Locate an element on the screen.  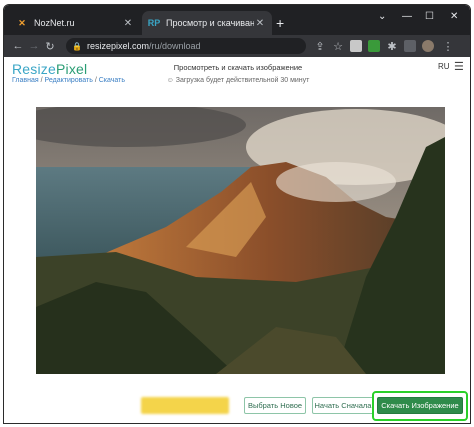
share-icon: ⇪ is located at coordinates (320, 46).